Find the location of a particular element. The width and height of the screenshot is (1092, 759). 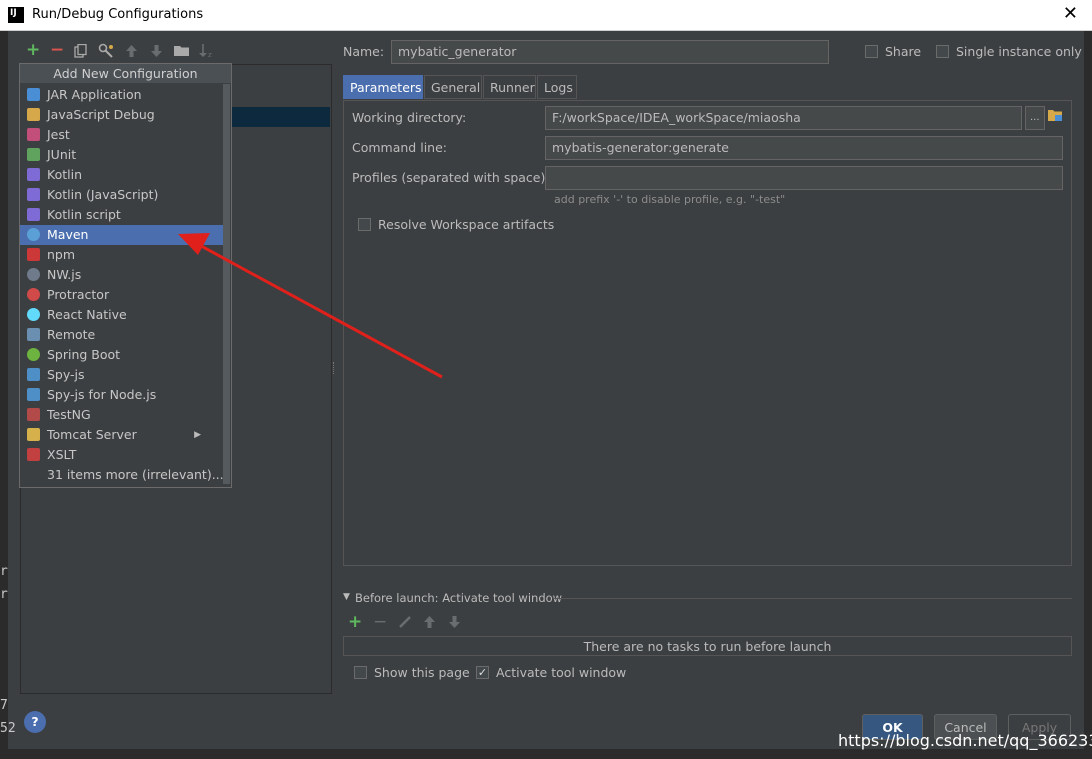

popup-item-label: npm is located at coordinates (61, 254).